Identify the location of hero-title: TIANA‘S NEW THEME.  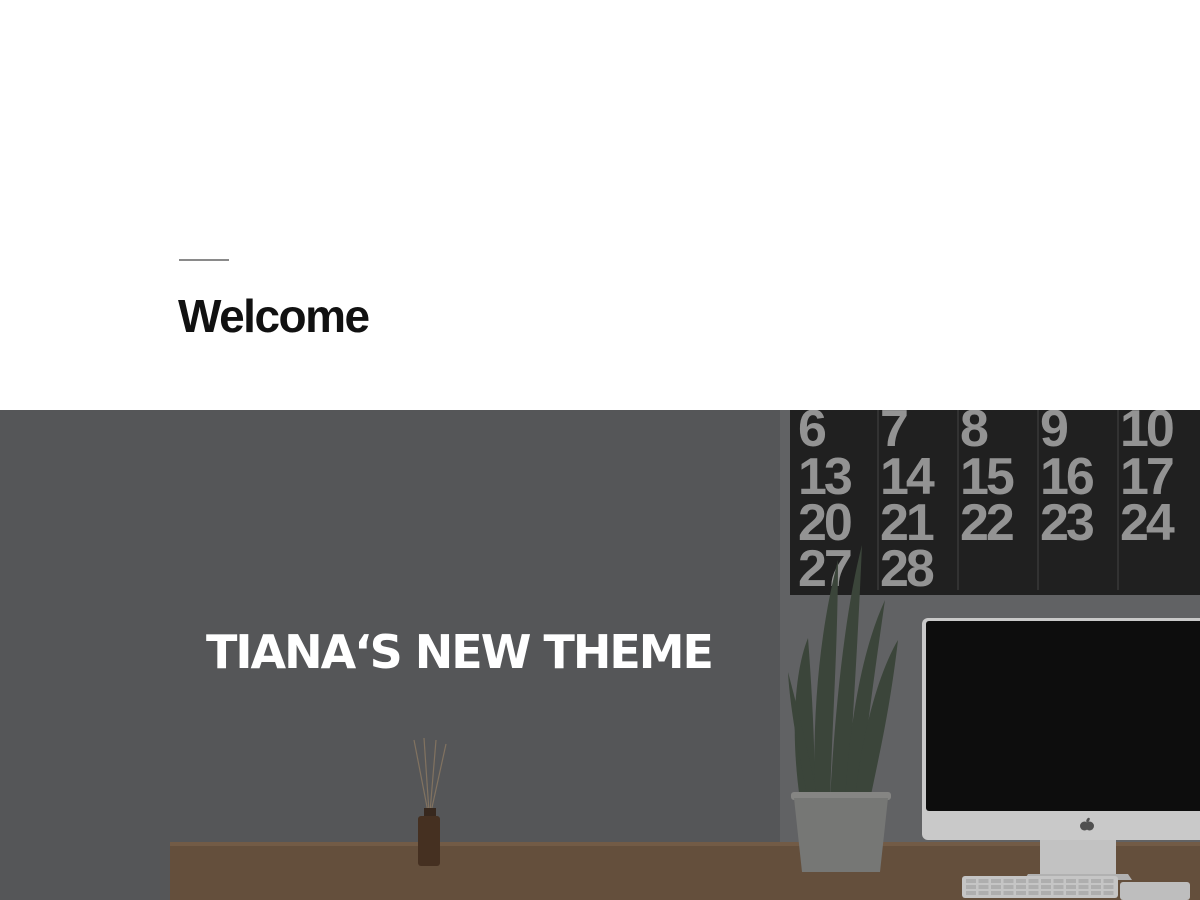
(460, 652).